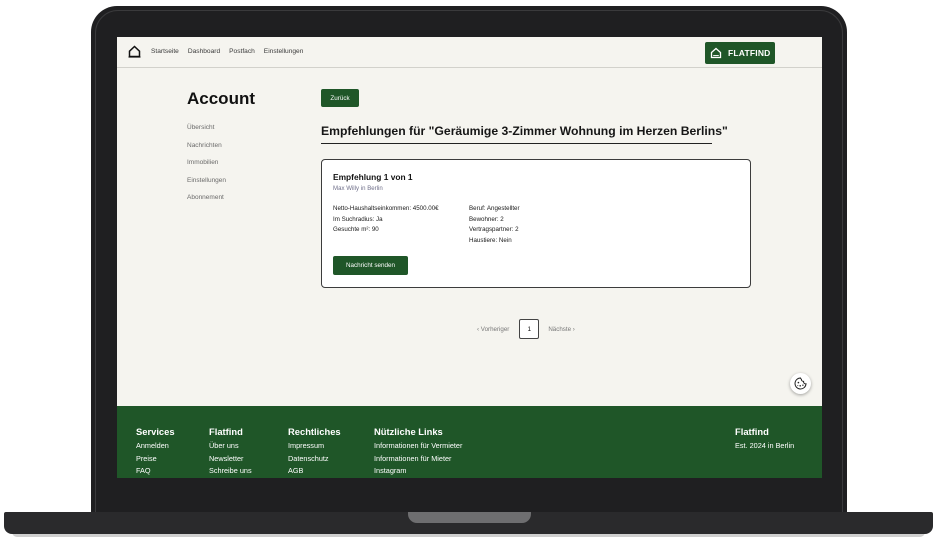 The image size is (937, 542). I want to click on footer-link-mieter: Informationen für Mieter, so click(418, 460).